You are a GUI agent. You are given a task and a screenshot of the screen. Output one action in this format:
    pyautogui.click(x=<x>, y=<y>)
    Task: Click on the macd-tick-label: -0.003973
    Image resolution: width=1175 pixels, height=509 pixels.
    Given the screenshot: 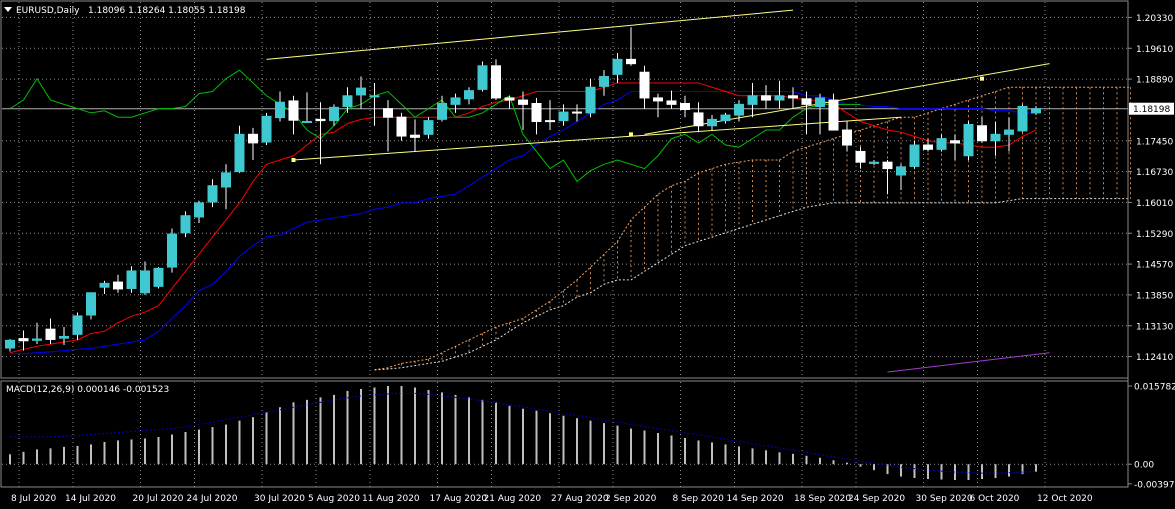 What is the action you would take?
    pyautogui.click(x=1154, y=485)
    